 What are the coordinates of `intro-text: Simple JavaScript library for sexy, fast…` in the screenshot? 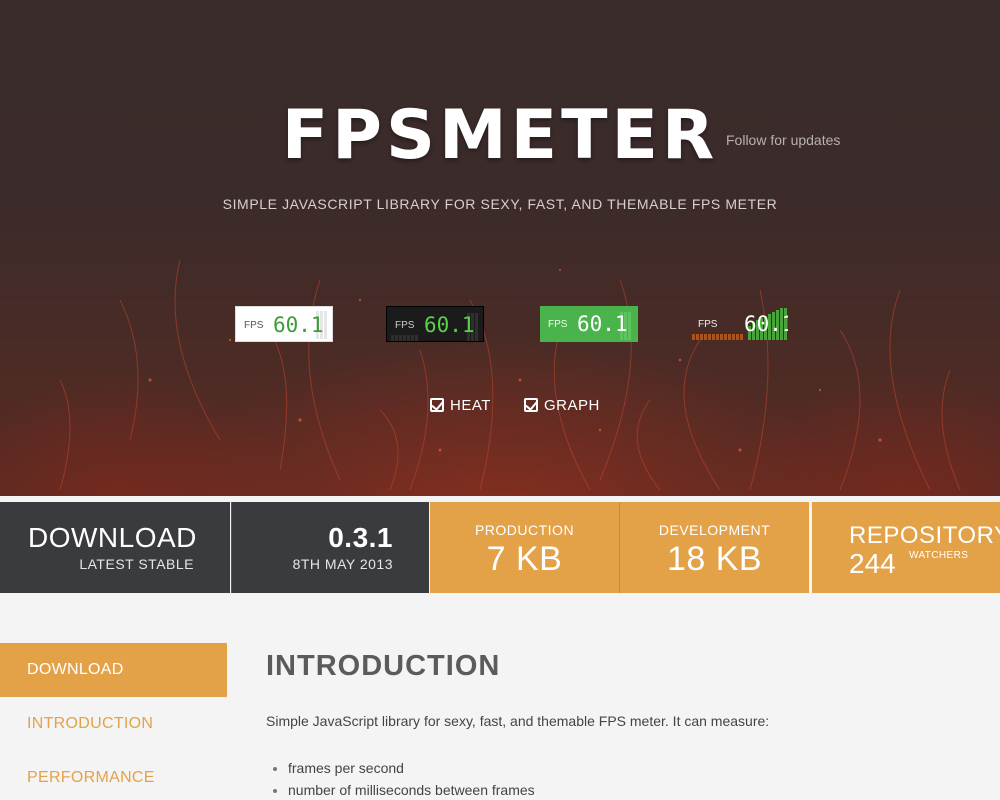 It's located at (518, 721).